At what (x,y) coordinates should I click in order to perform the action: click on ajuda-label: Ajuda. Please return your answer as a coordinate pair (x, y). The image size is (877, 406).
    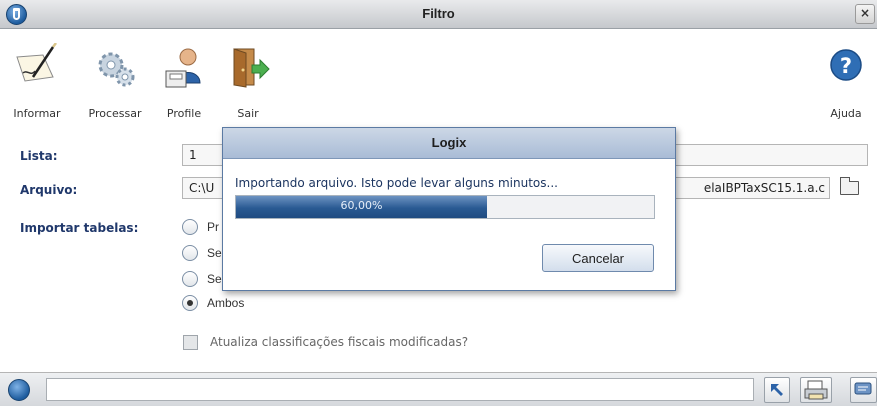
    Looking at the image, I should click on (846, 113).